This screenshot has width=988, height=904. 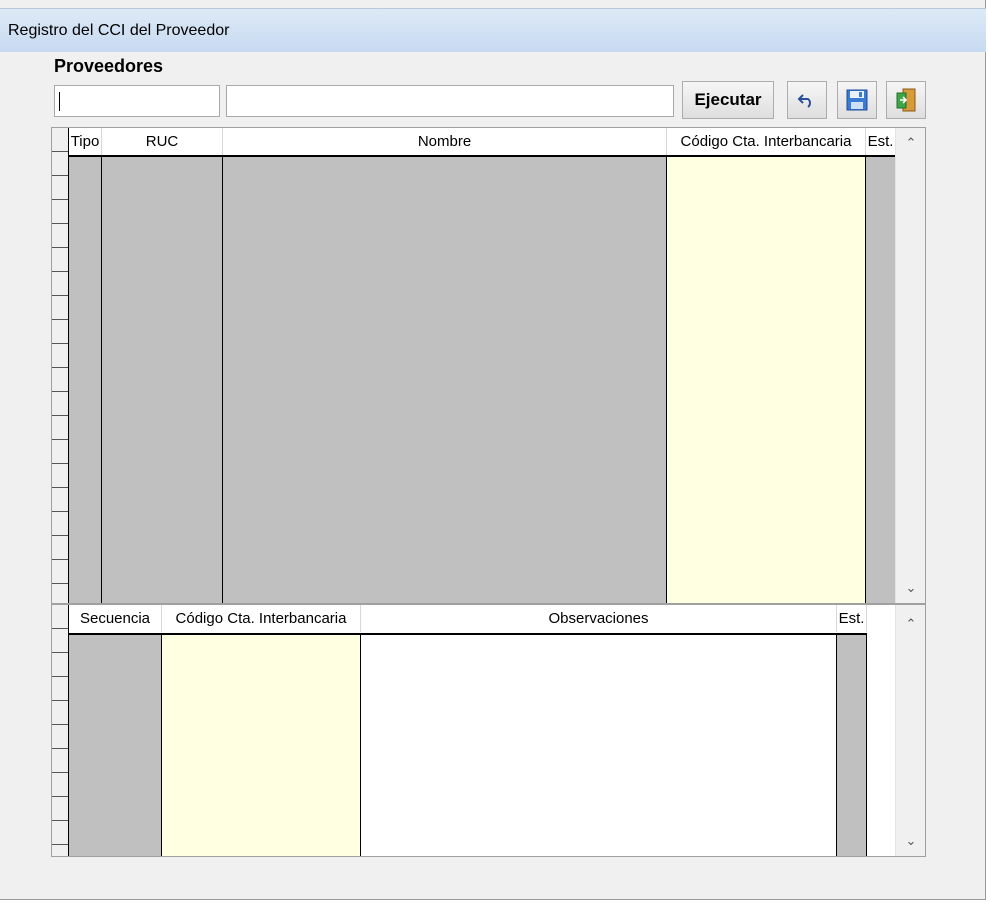 What do you see at coordinates (115, 618) in the screenshot?
I see `col-header-secuencia: Secuencia` at bounding box center [115, 618].